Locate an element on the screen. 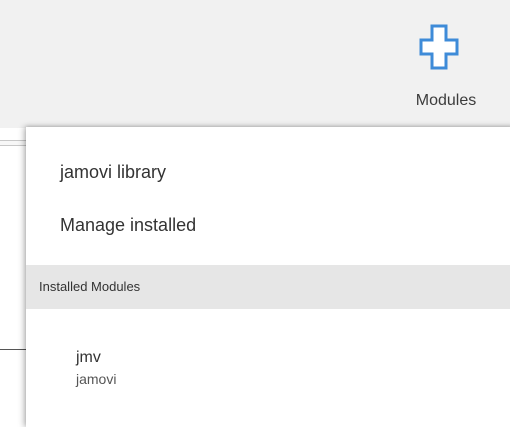  module-name: jmv is located at coordinates (88, 357).